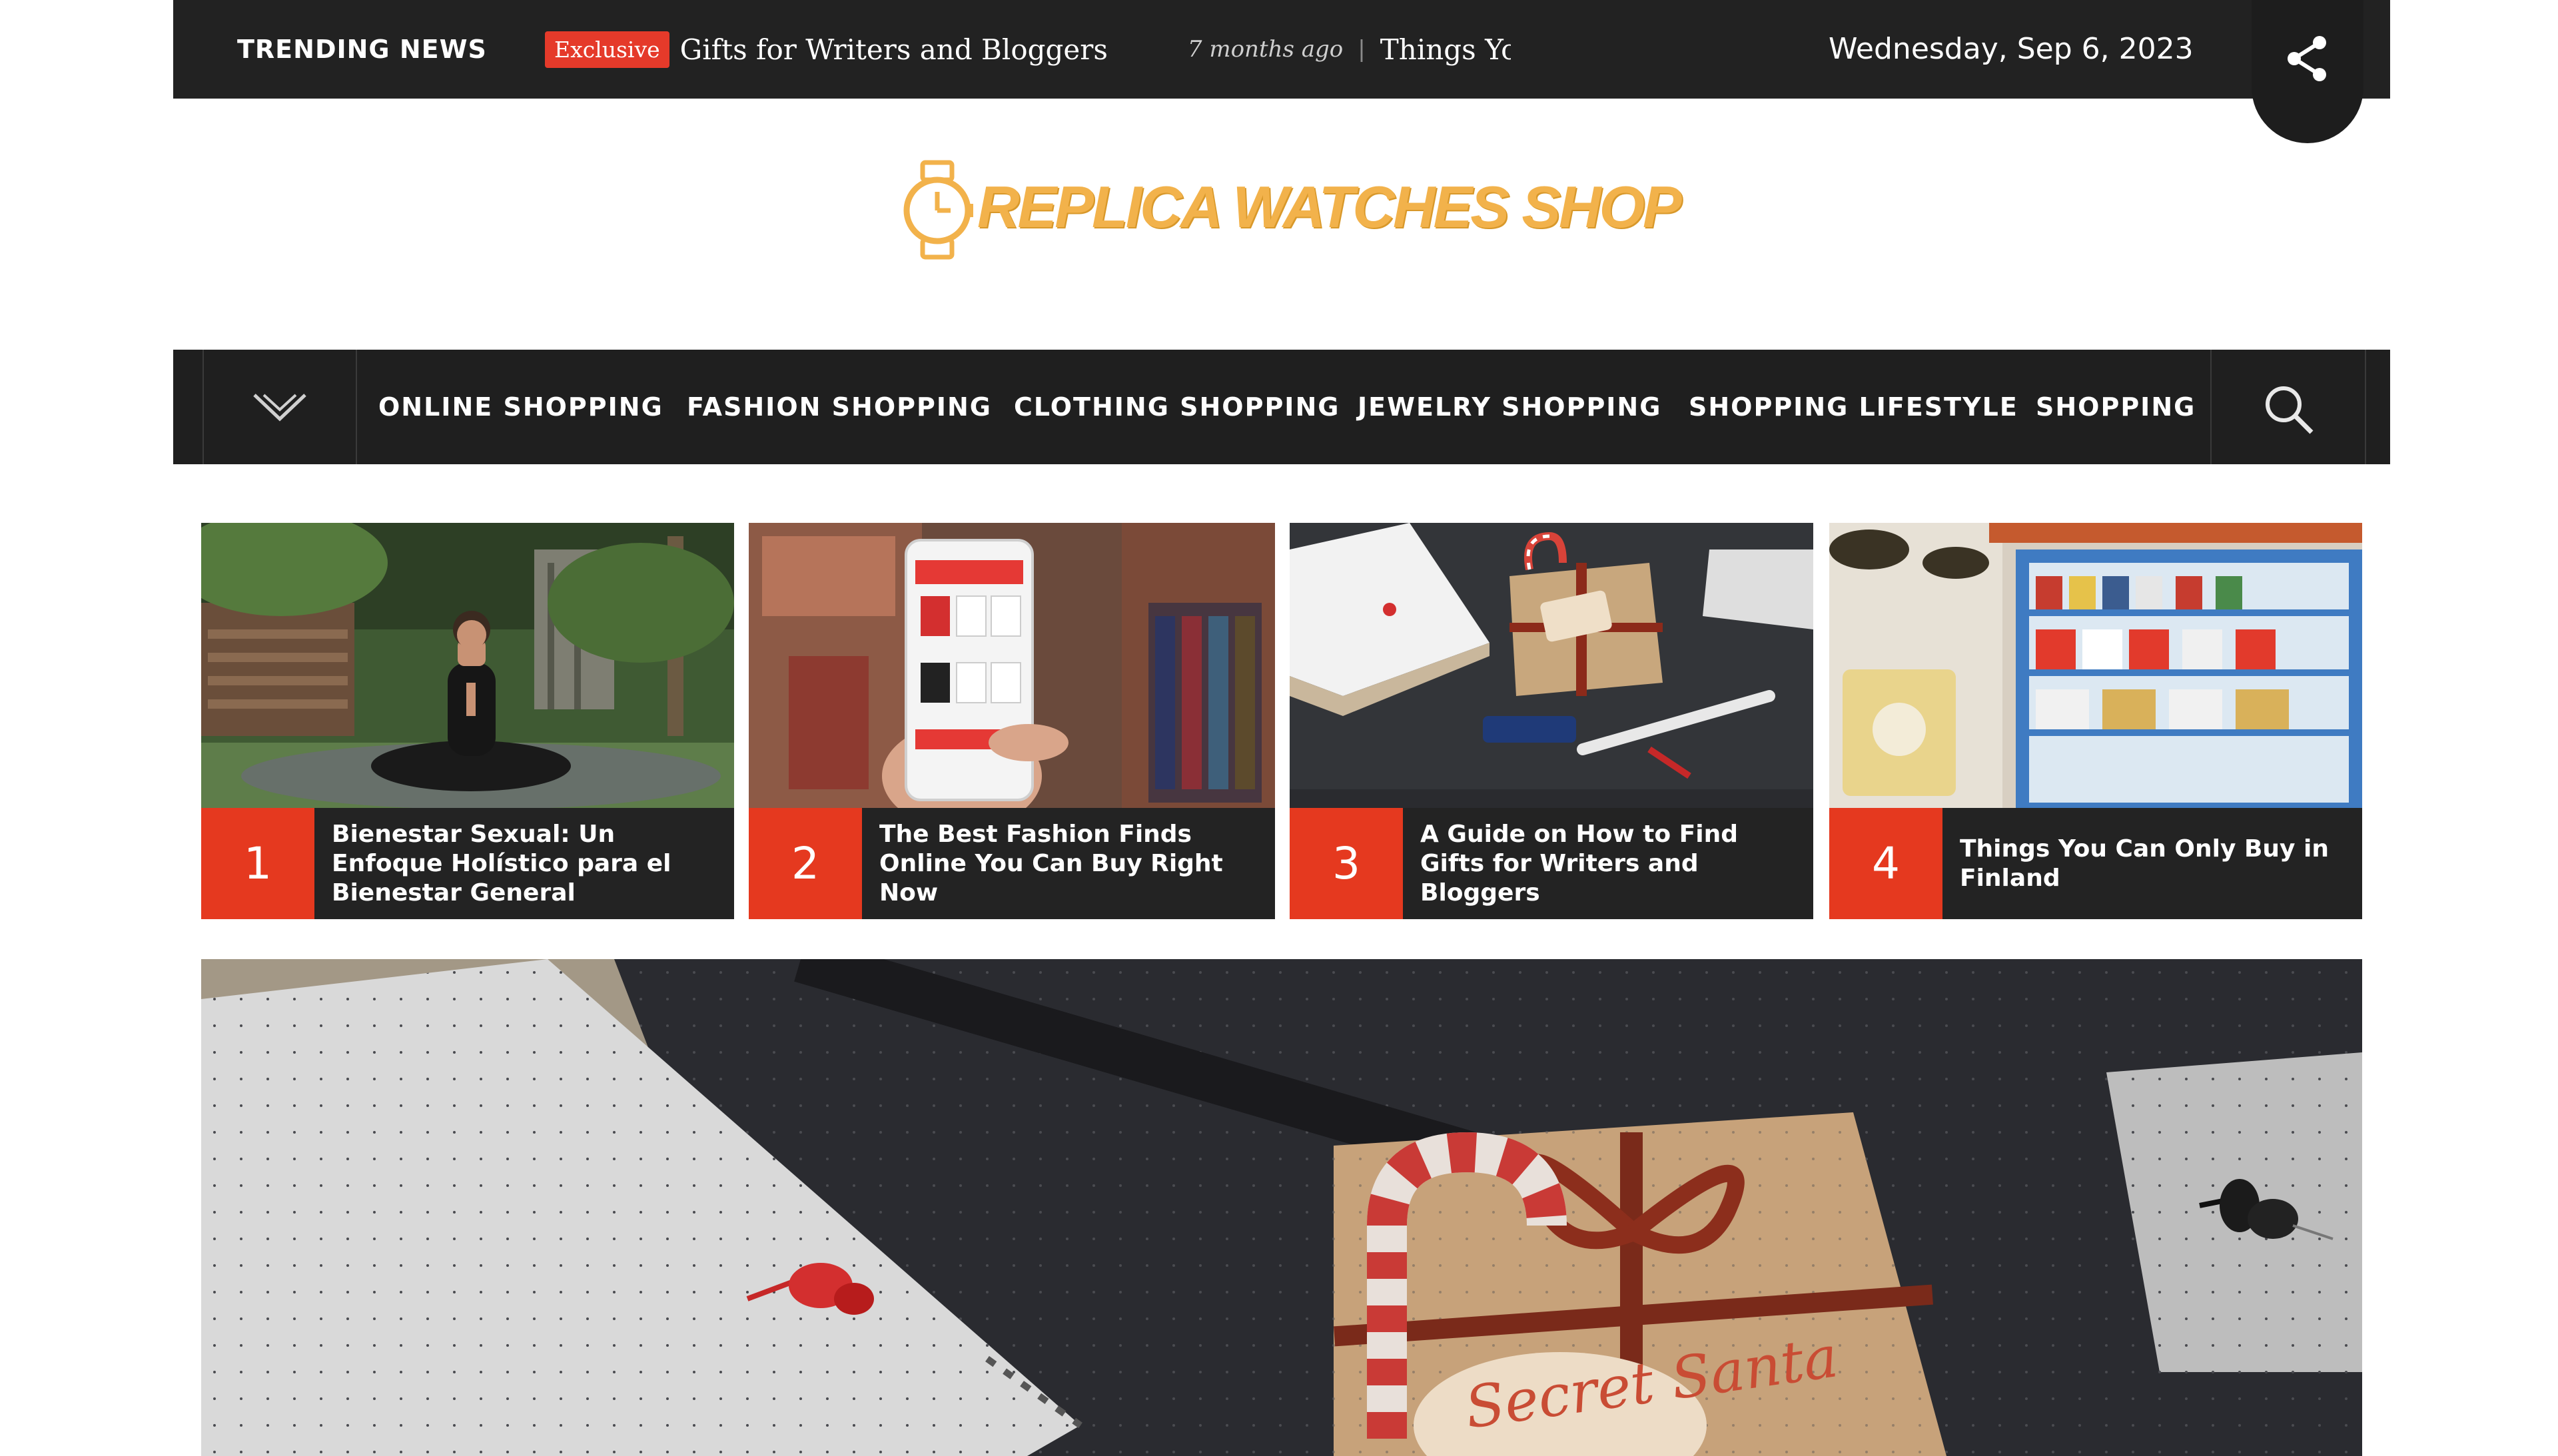 The width and height of the screenshot is (2558, 1456). I want to click on ticker-link: Gifts for Writers and Bloggers, so click(894, 50).